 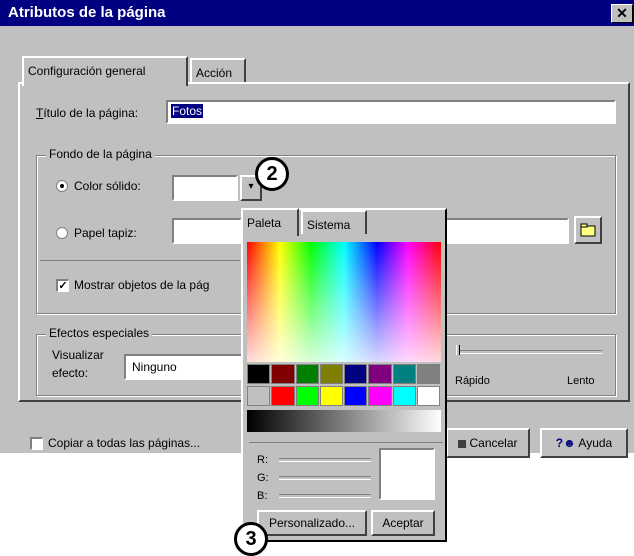 What do you see at coordinates (317, 13) in the screenshot?
I see `title-bar: Atributos de la página ✕` at bounding box center [317, 13].